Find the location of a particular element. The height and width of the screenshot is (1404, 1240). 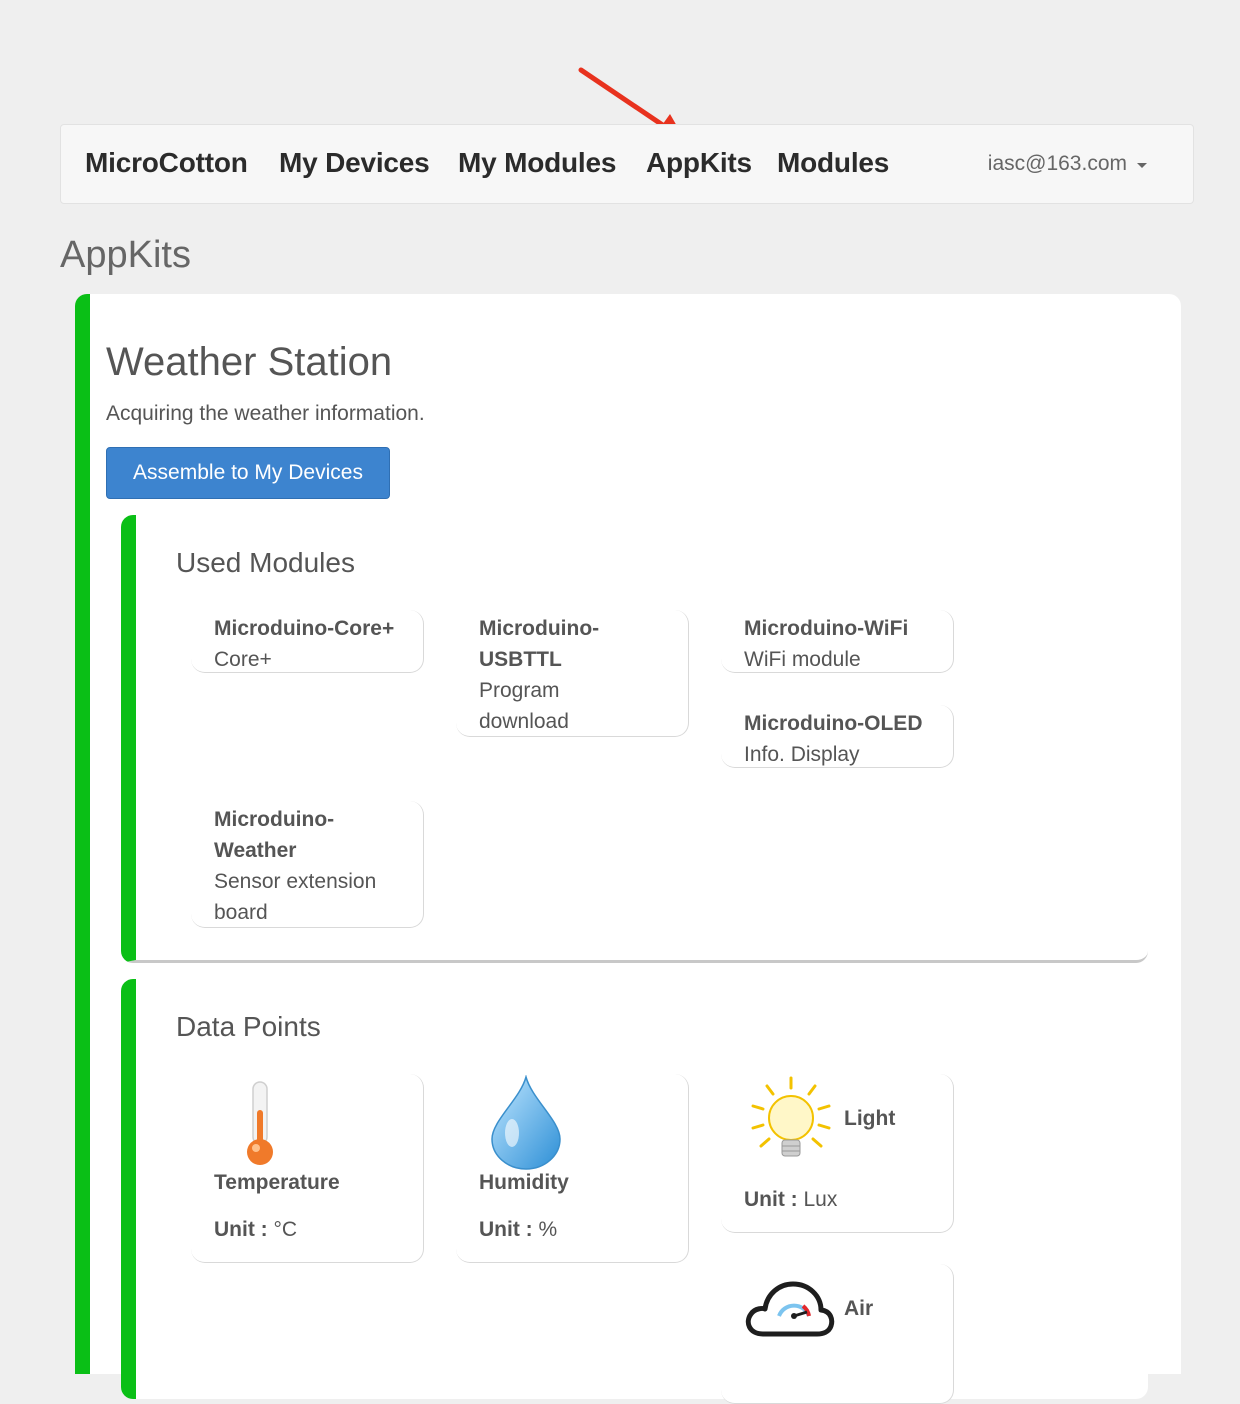

module-card: Microduino-WiFi WiFi module is located at coordinates (837, 641).